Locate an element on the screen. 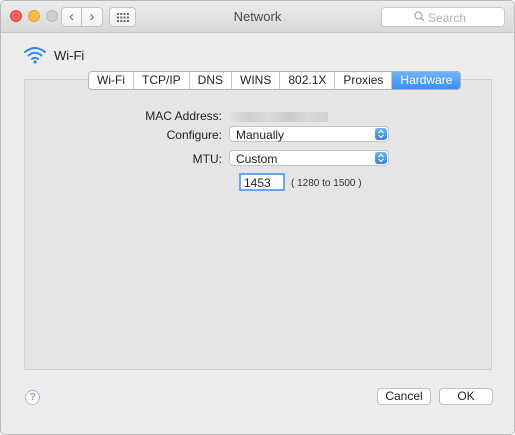 Image resolution: width=515 pixels, height=435 pixels. mtu-input: 1453 is located at coordinates (262, 182).